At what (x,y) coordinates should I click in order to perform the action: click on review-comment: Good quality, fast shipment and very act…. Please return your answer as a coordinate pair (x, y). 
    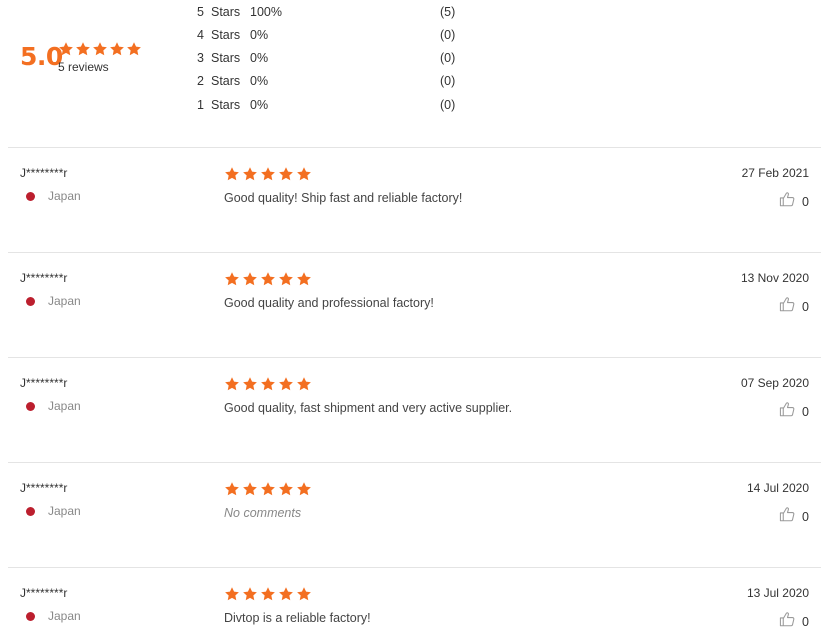
    Looking at the image, I should click on (368, 408).